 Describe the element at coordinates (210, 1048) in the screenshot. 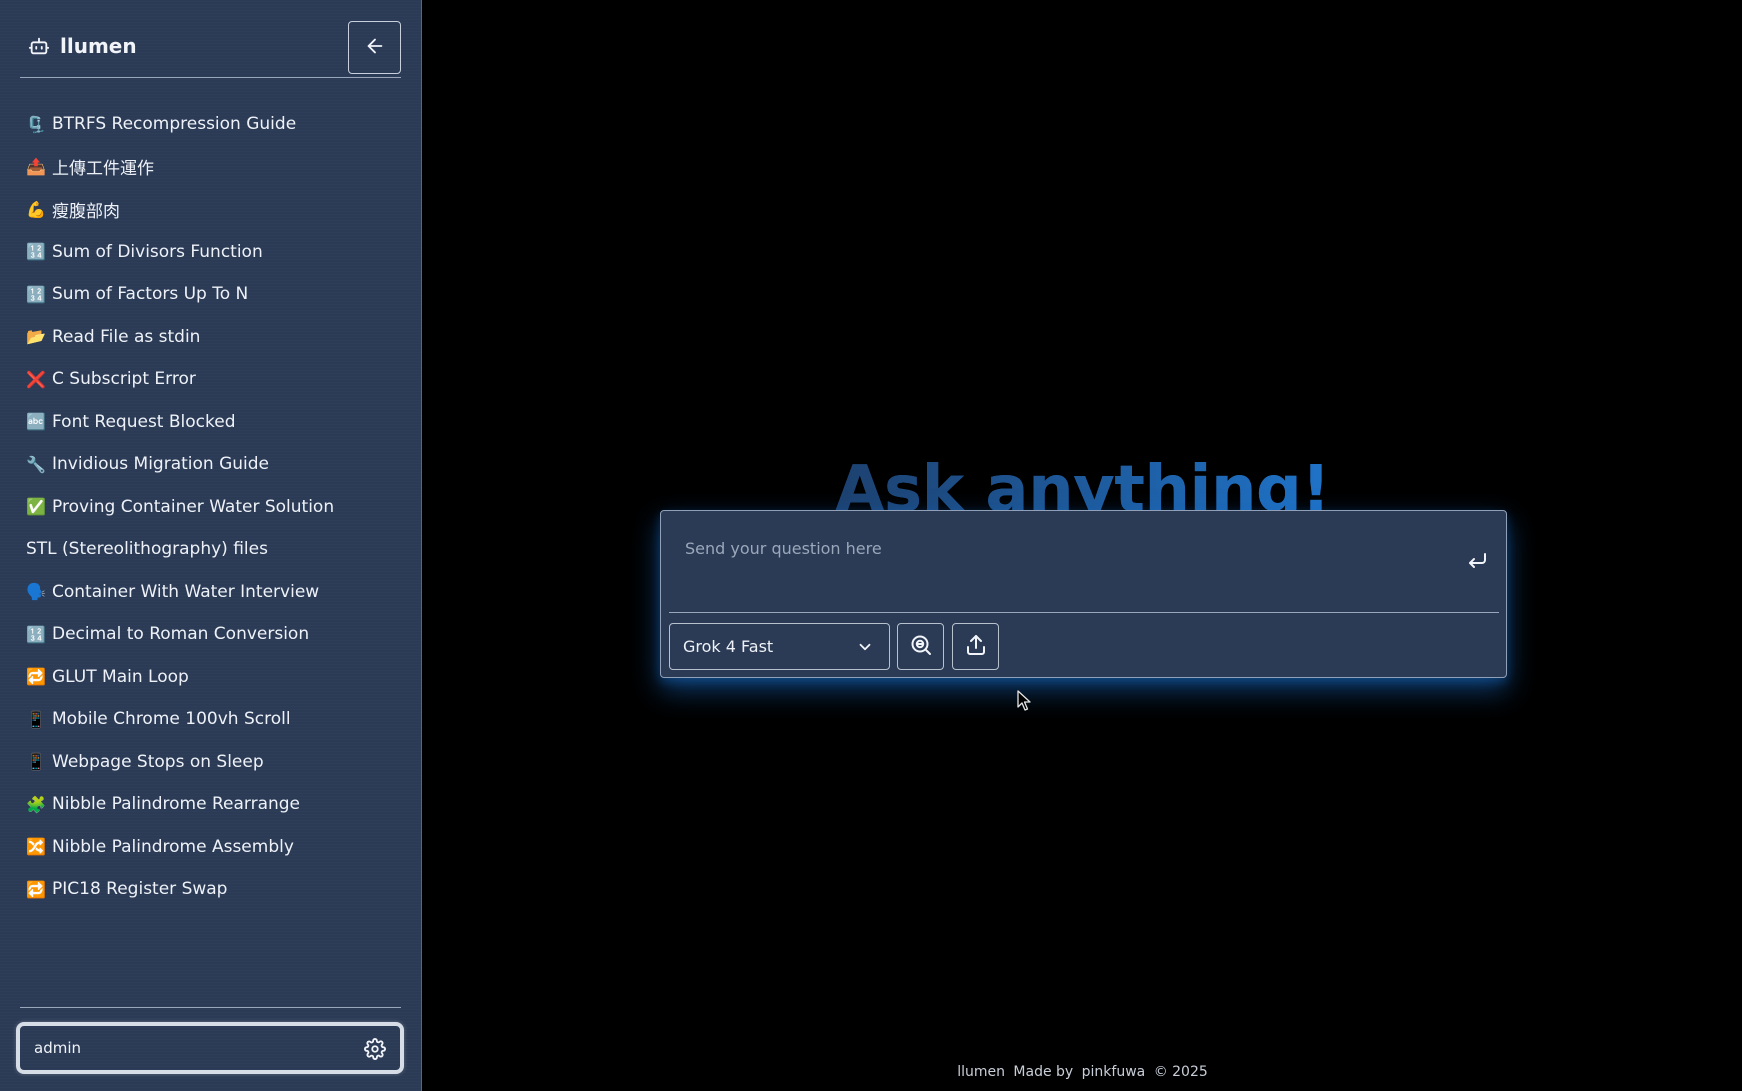

I see `user-settings-bar: admin` at that location.